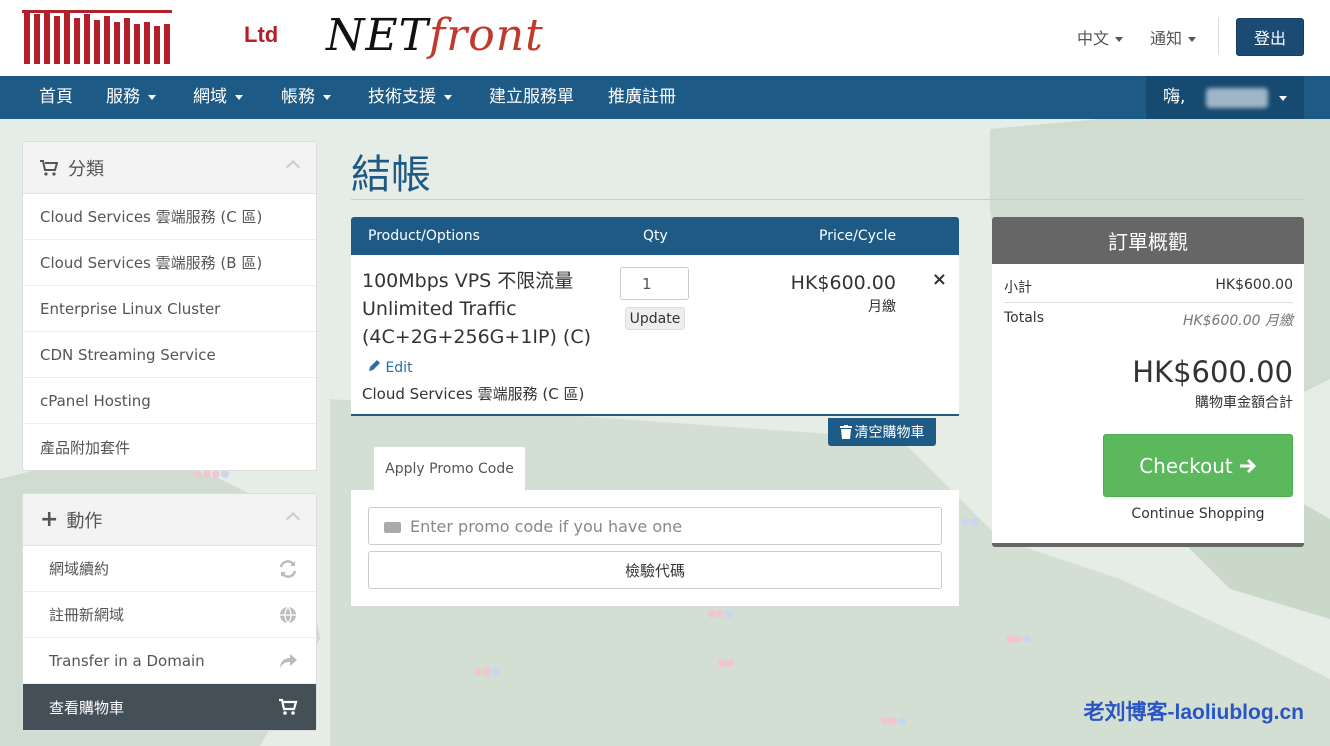 Image resolution: width=1330 pixels, height=746 pixels. I want to click on logo-net: NET, so click(377, 35).